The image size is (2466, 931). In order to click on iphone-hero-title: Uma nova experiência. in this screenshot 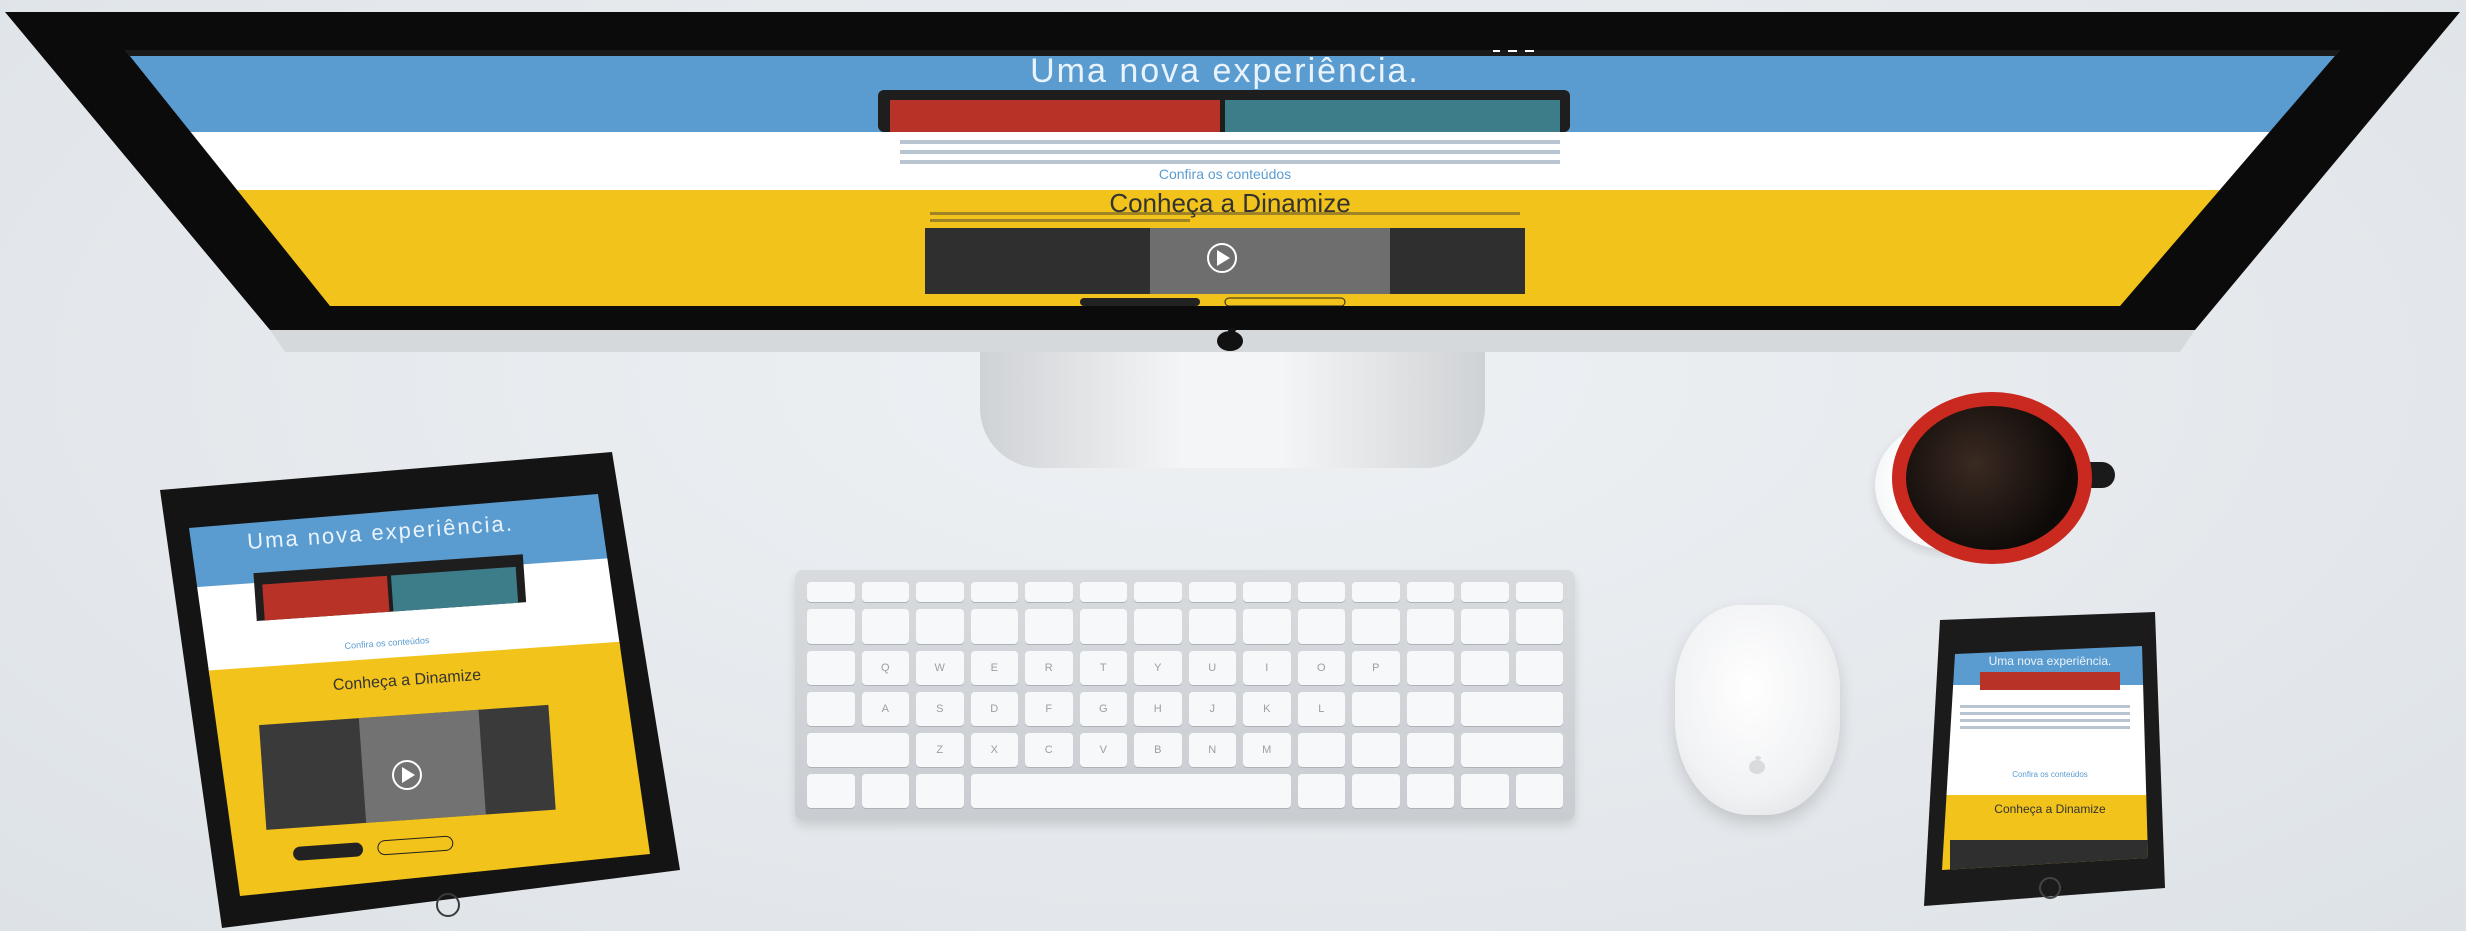, I will do `click(2050, 661)`.